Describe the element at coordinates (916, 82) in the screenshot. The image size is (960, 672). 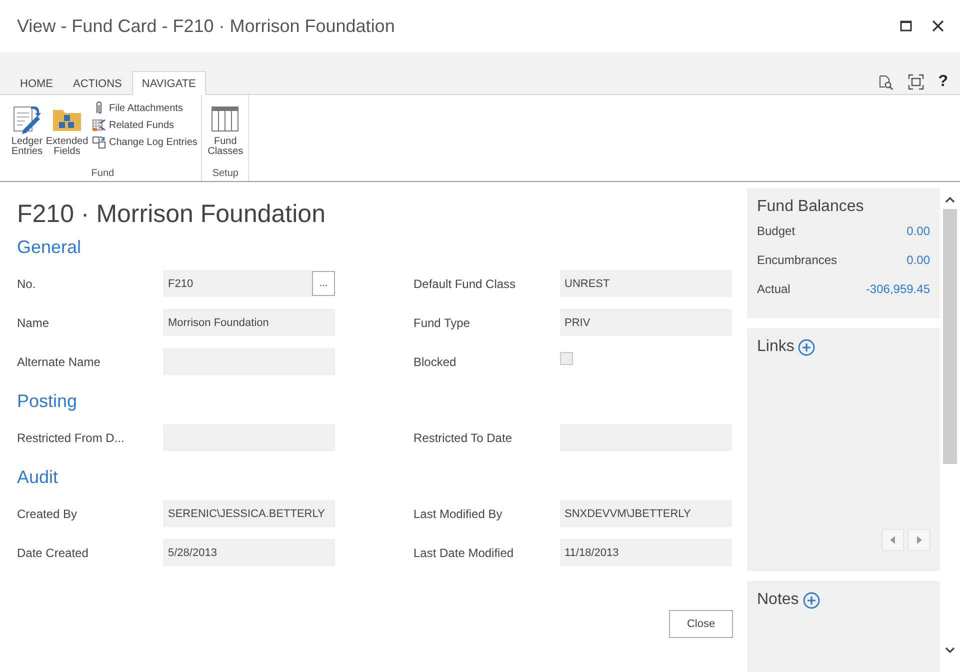
I see `fullscreen-icon` at that location.